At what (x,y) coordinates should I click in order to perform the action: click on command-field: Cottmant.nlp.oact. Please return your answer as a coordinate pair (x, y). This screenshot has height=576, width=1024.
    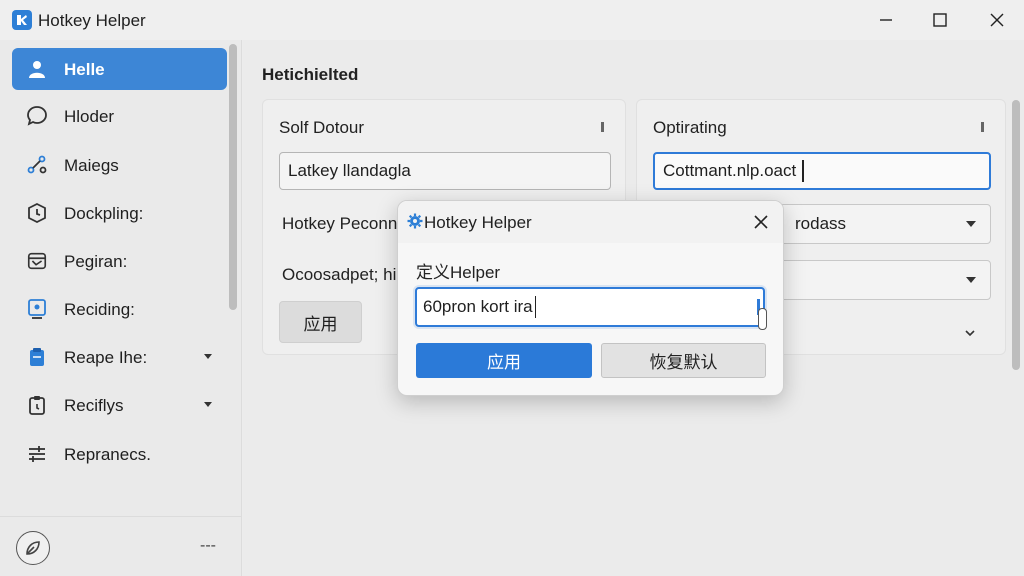
    Looking at the image, I should click on (822, 171).